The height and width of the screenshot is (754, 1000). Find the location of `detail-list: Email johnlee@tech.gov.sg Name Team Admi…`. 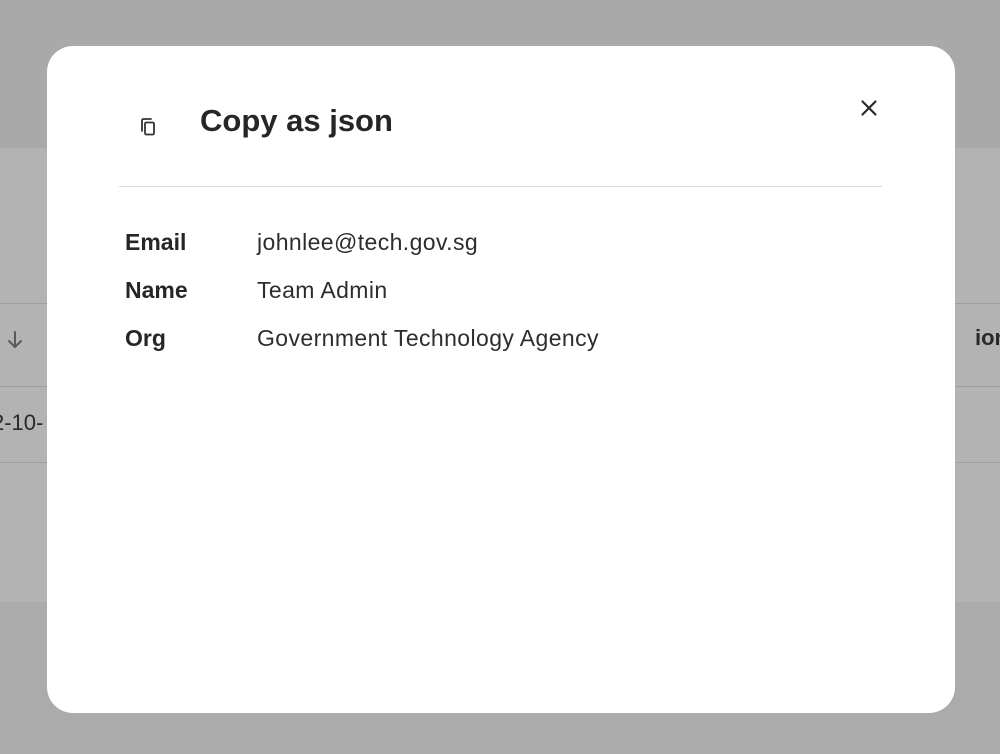

detail-list: Email johnlee@tech.gov.sg Name Team Admi… is located at coordinates (362, 290).